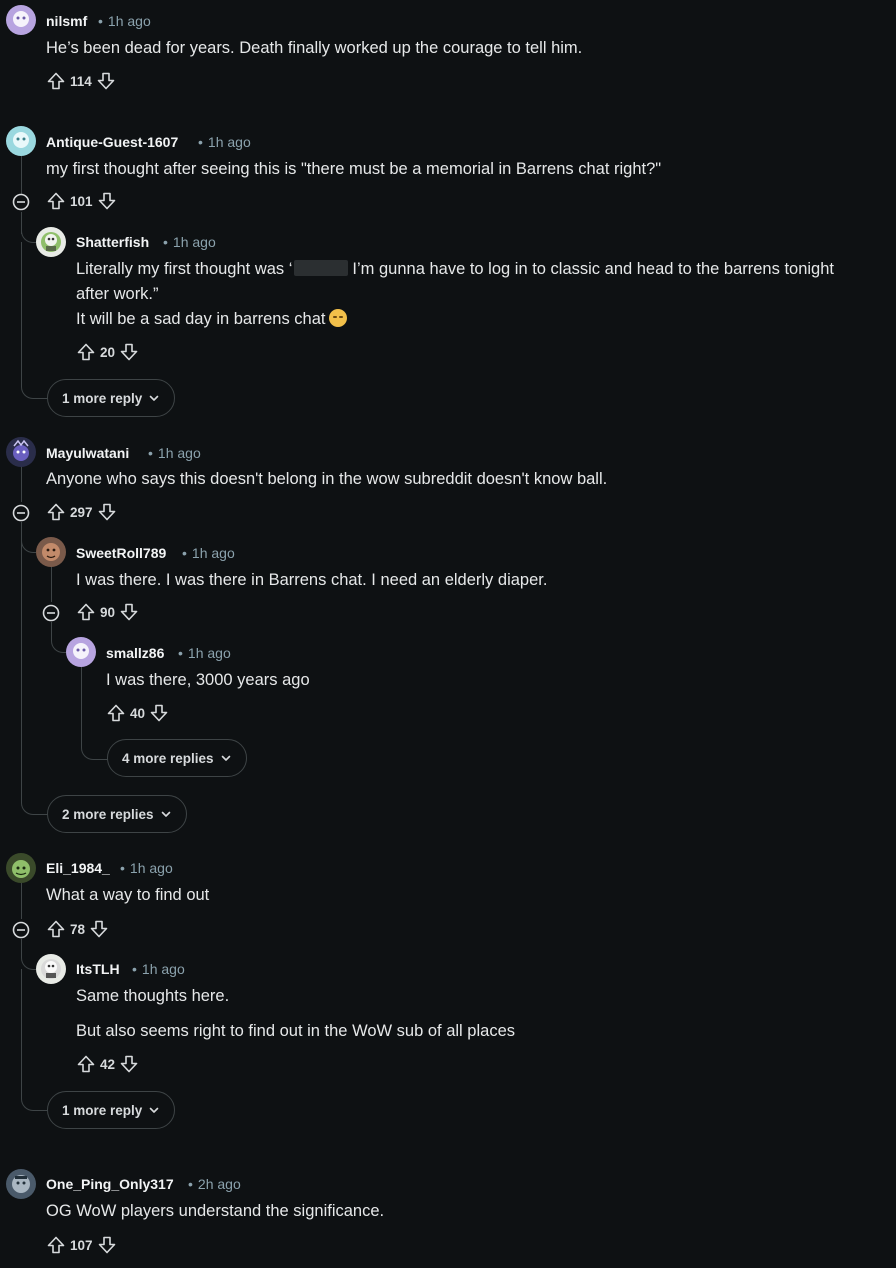  What do you see at coordinates (201, 319) in the screenshot?
I see `comment-text: It will be a sad day in barrens chat` at bounding box center [201, 319].